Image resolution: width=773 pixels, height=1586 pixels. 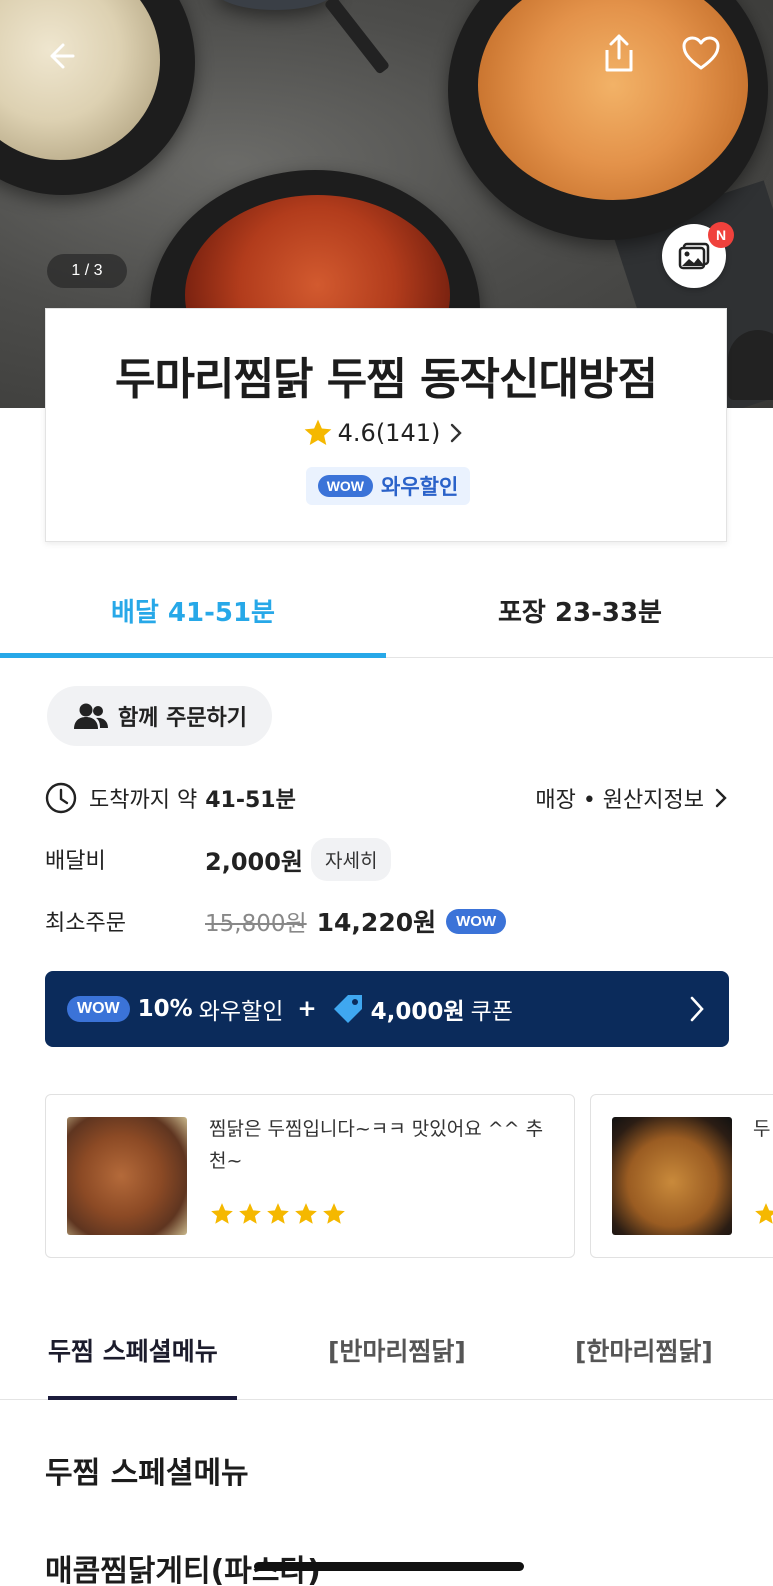 I want to click on review-text: 찜닭은 두찜입니다~ㅋㅋ 맛있어요 ^^ 추천~, so click(x=376, y=1145).